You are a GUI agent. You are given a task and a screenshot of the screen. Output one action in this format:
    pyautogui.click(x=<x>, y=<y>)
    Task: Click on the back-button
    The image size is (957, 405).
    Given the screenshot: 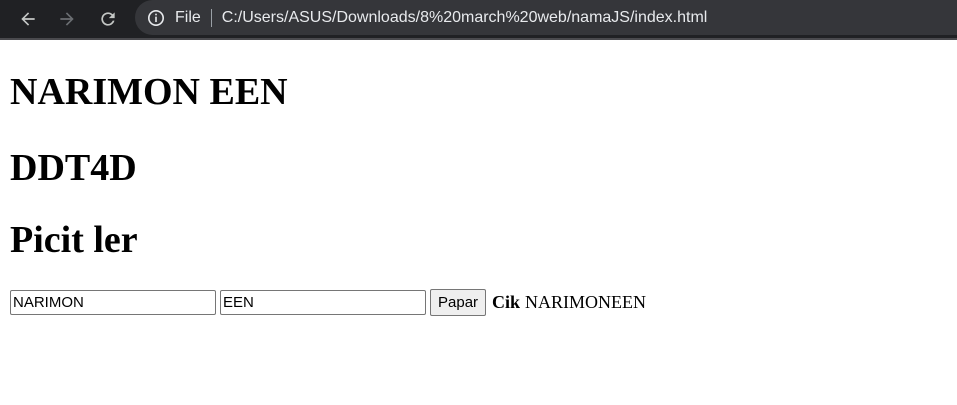 What is the action you would take?
    pyautogui.click(x=28, y=19)
    